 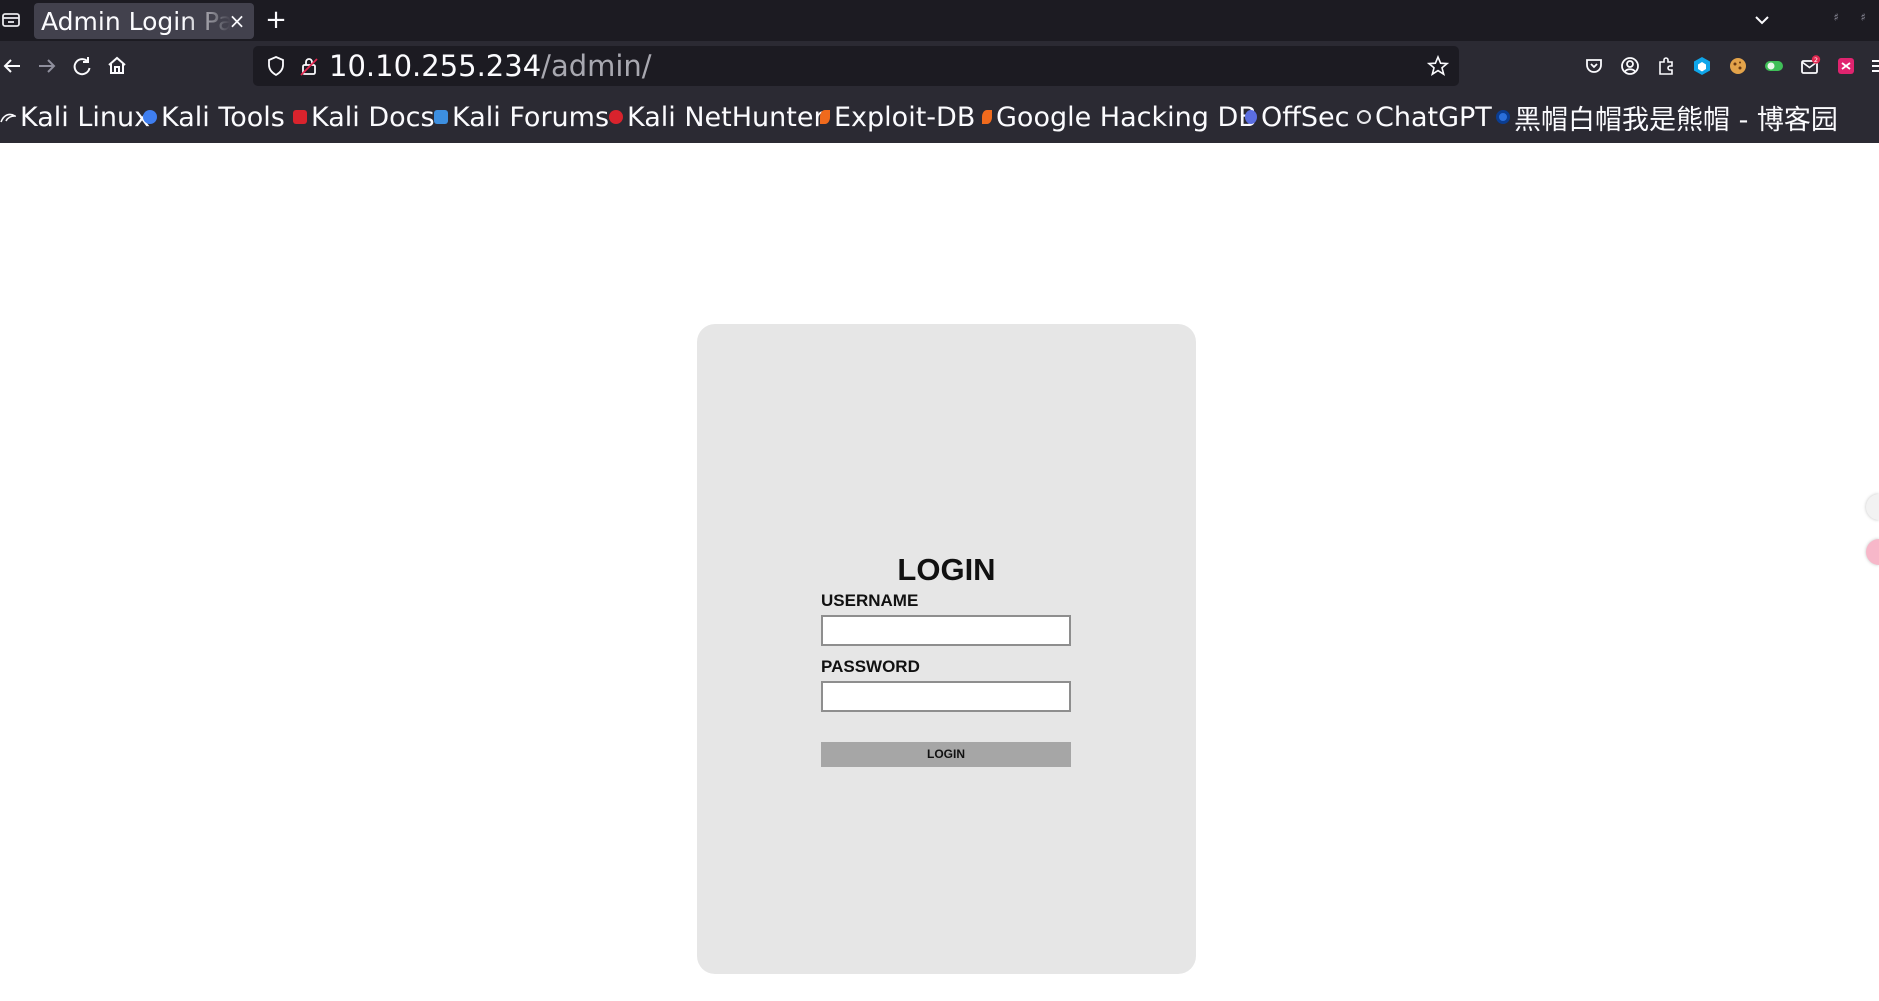 I want to click on menu-icon, so click(x=1874, y=66).